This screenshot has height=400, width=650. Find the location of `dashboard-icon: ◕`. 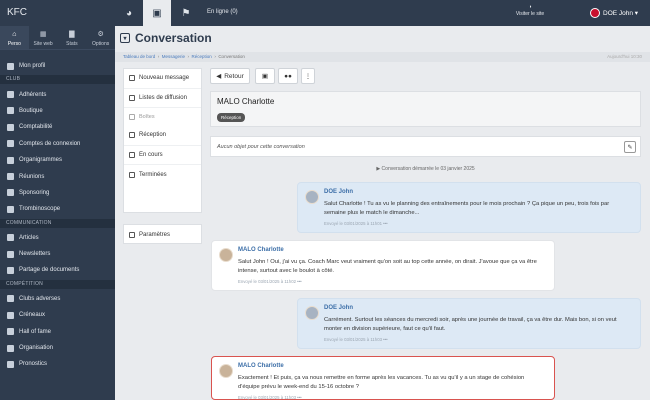

dashboard-icon: ◕ is located at coordinates (129, 13).